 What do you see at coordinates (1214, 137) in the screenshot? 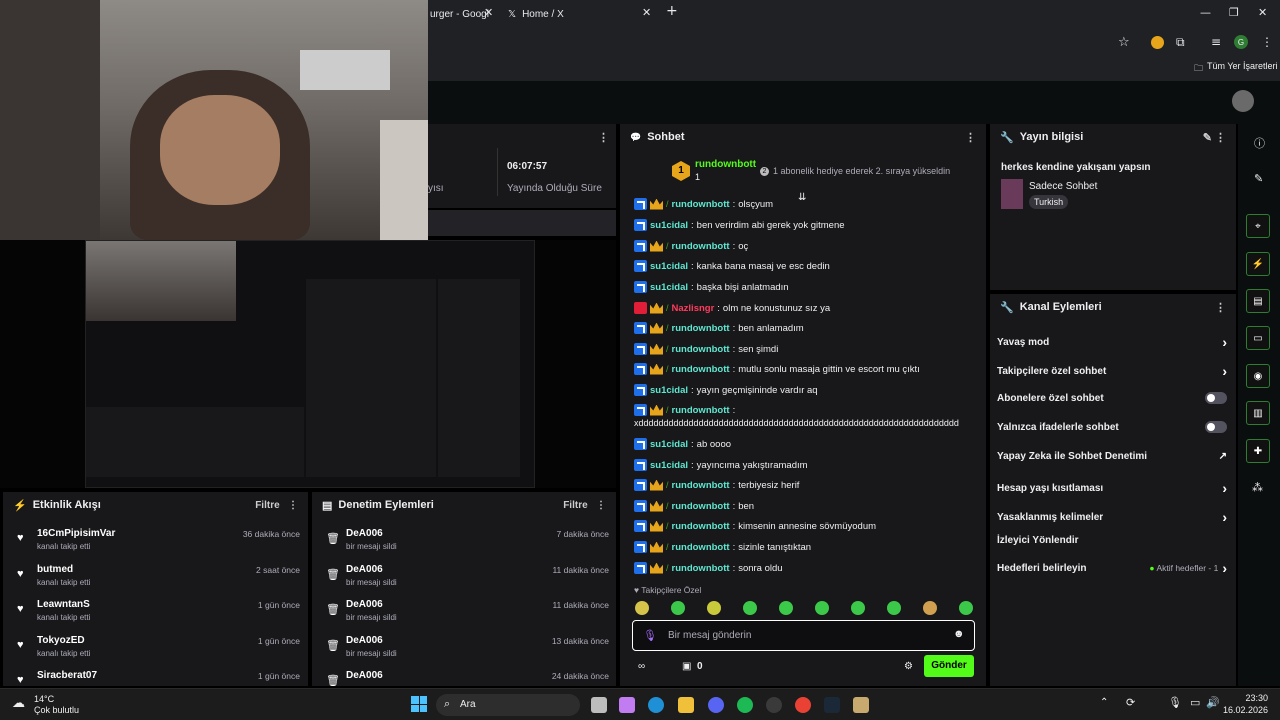
I see `edit-icon: ✎ ⋮` at bounding box center [1214, 137].